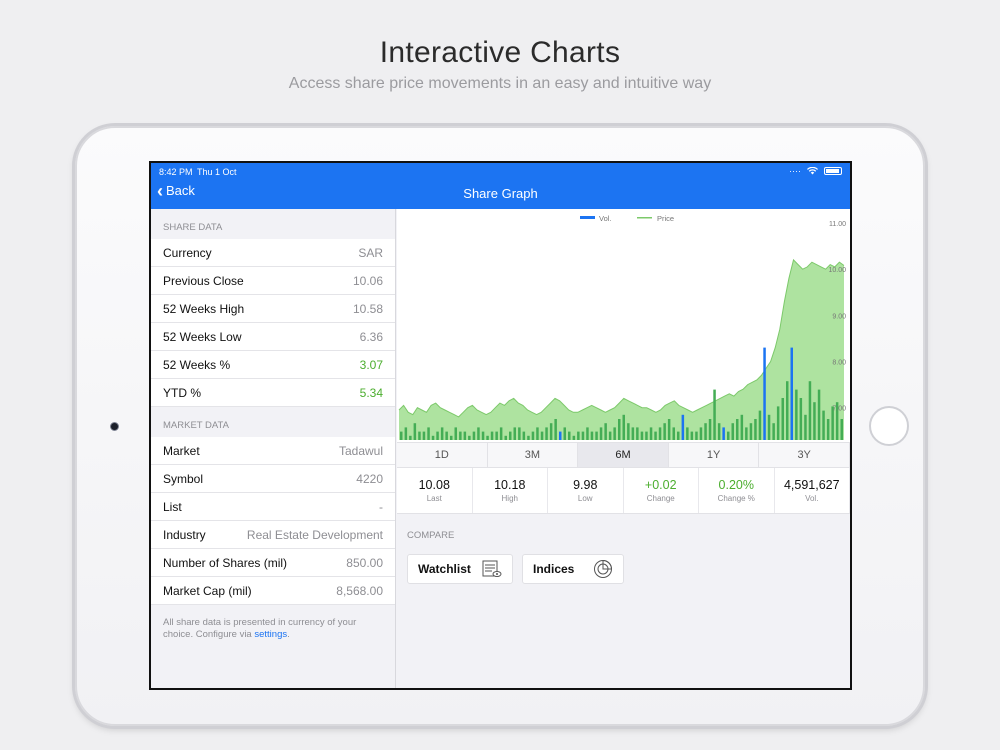  Describe the element at coordinates (371, 336) in the screenshot. I see `share-data-row-value: 6.36` at that location.